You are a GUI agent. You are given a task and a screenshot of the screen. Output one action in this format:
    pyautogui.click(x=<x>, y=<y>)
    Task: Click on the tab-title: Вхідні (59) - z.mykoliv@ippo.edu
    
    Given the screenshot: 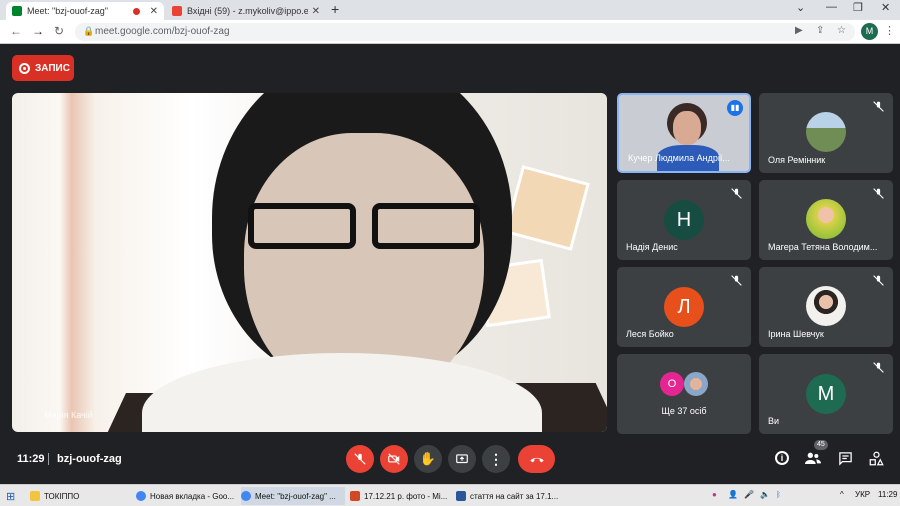 What is the action you would take?
    pyautogui.click(x=247, y=11)
    